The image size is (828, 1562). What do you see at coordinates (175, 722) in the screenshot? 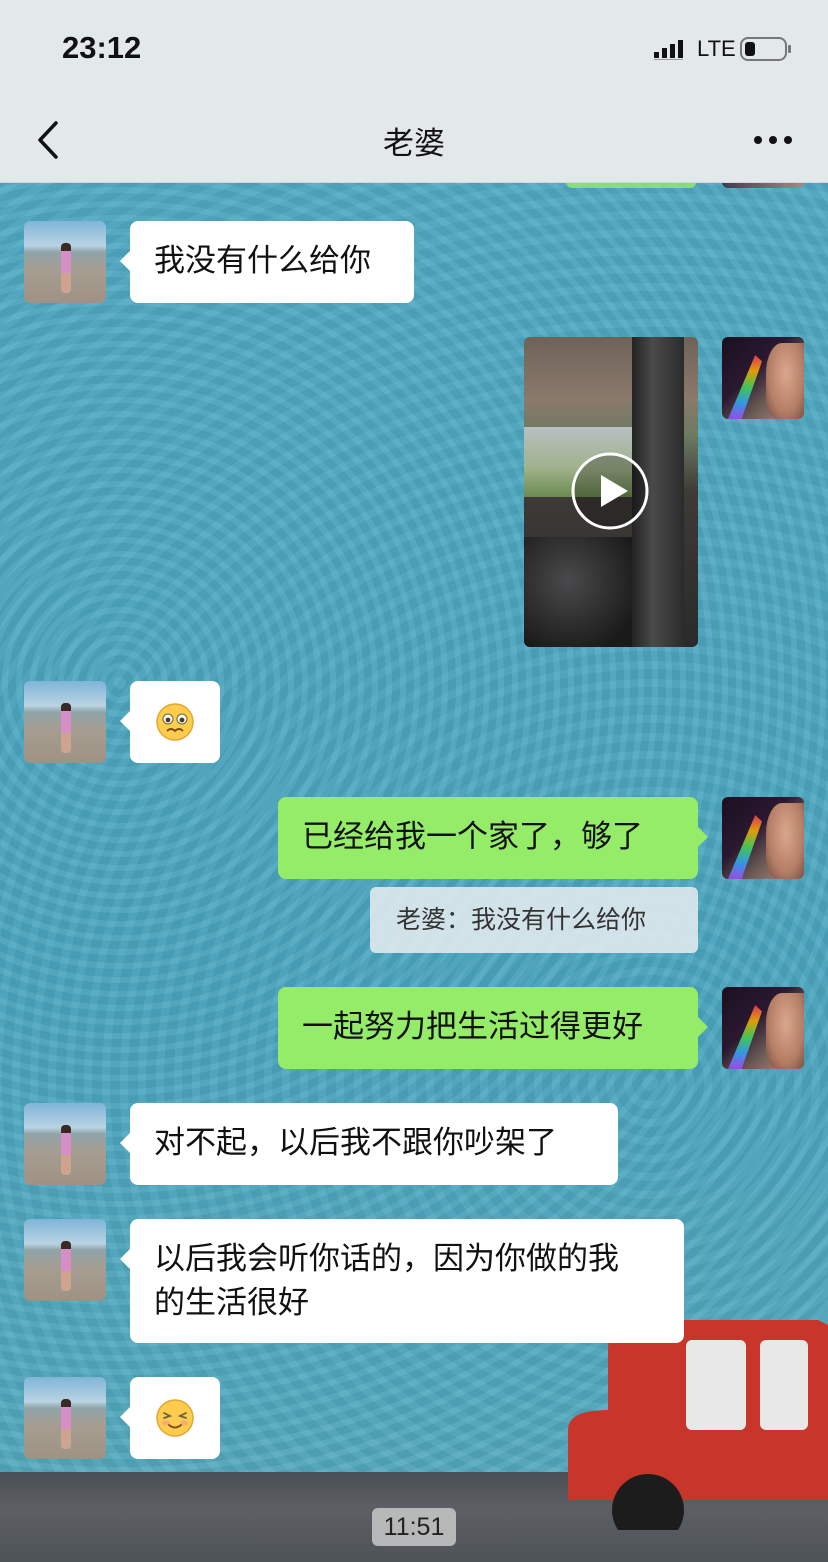
I see `pleading-face-icon` at bounding box center [175, 722].